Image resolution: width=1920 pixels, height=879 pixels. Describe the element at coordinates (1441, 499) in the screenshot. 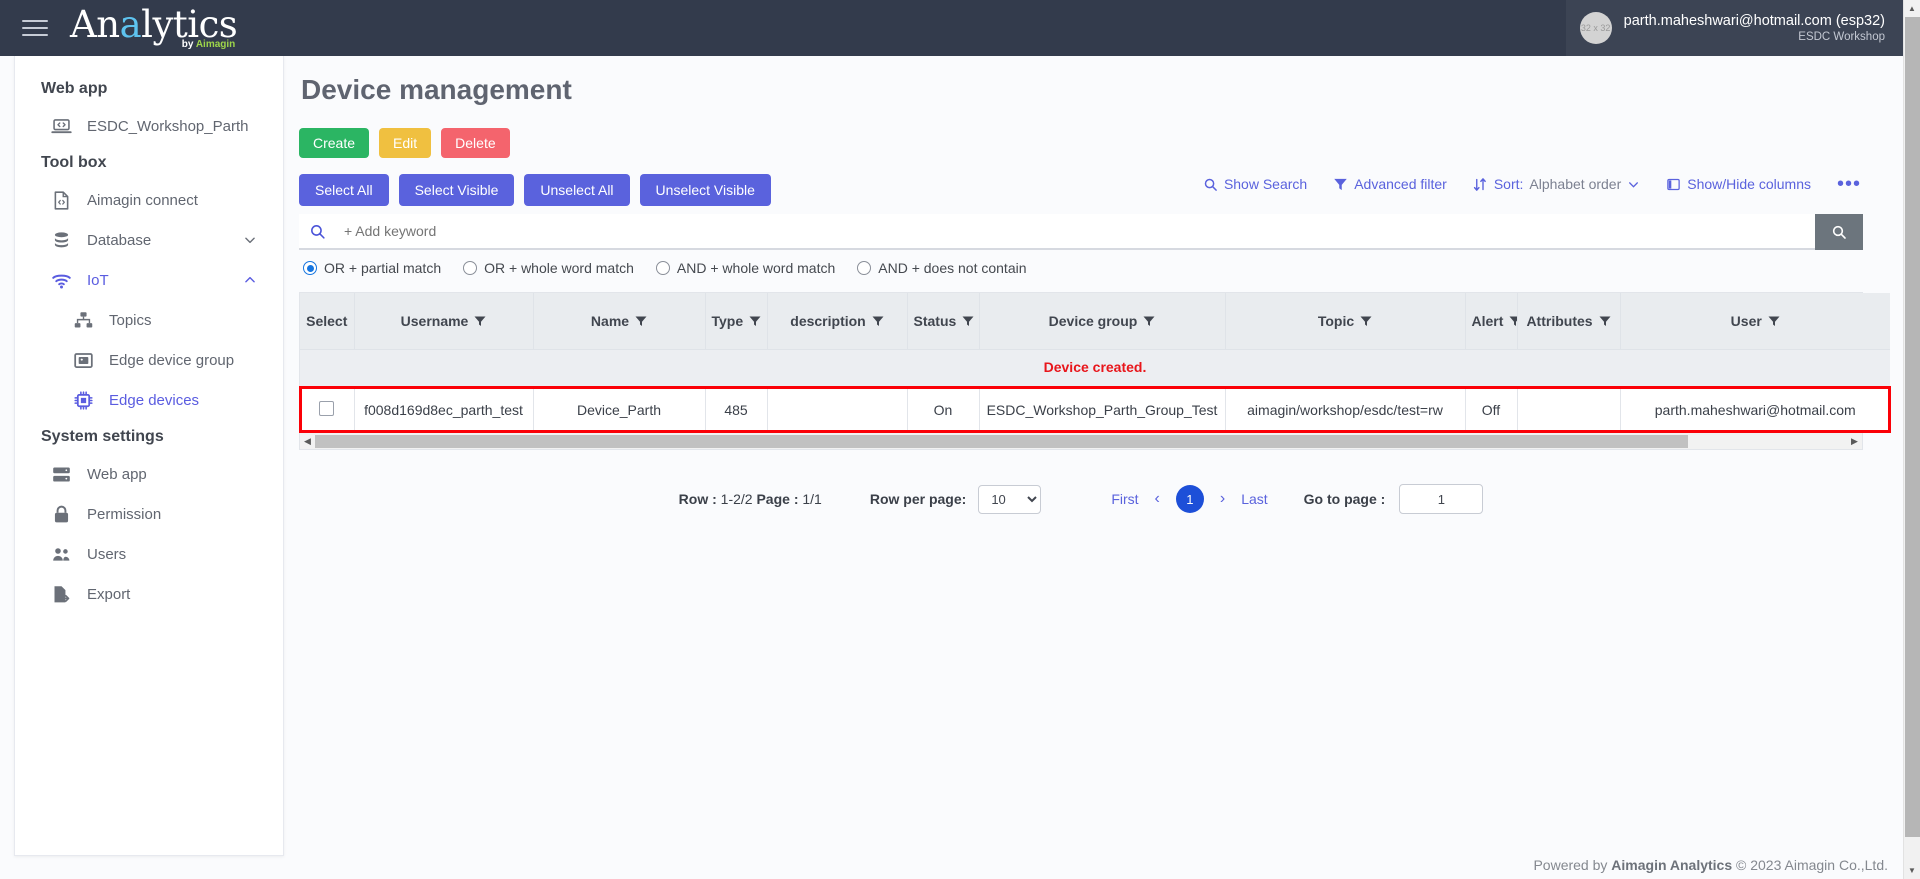

I see `goto-page-input` at that location.